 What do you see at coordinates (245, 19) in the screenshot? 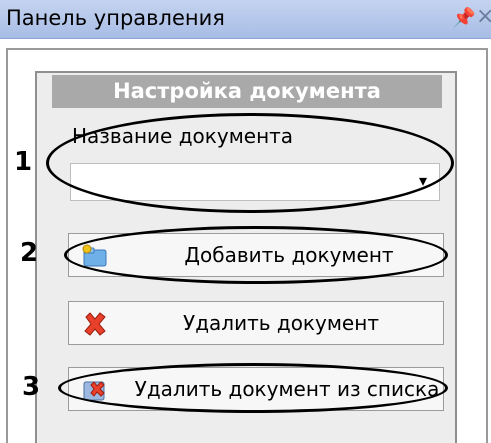
I see `panel-titlebar: Панель управления 📌 ×` at bounding box center [245, 19].